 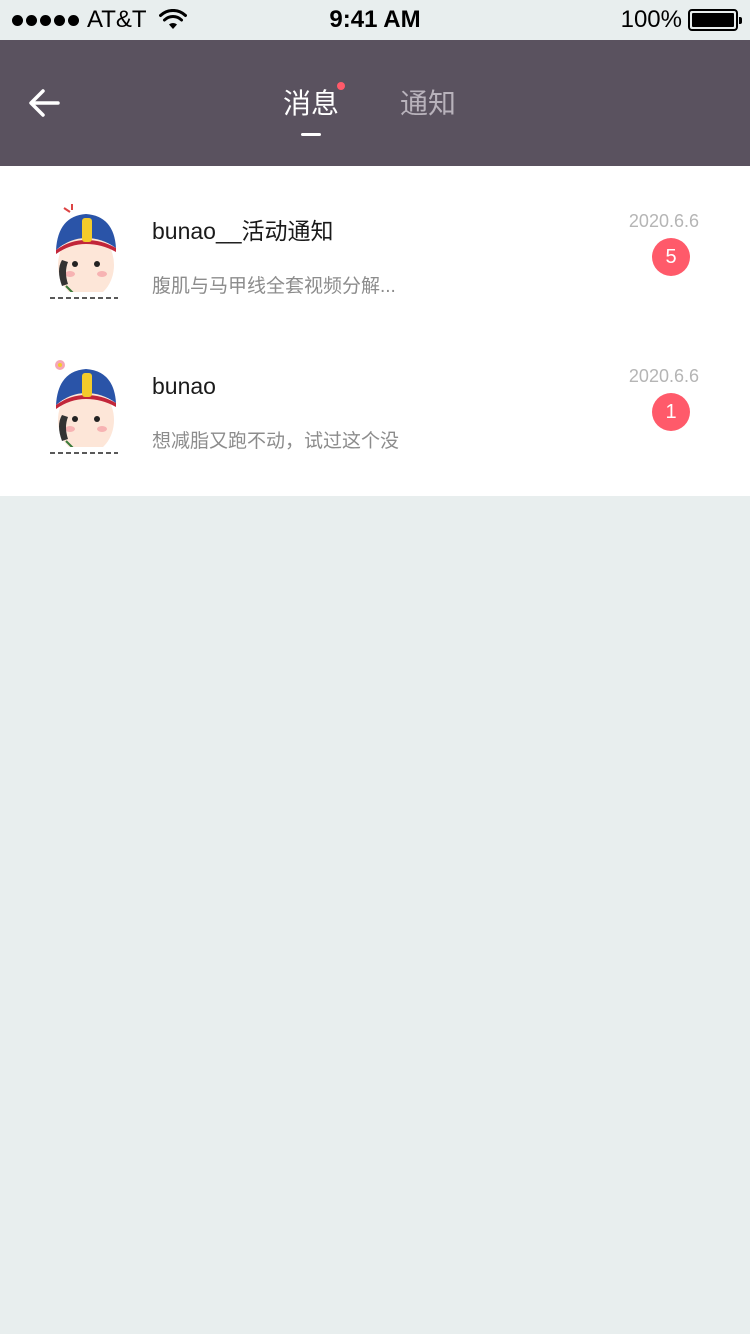 What do you see at coordinates (375, 243) in the screenshot?
I see `message-item: bunao__活动通知 腹肌与马甲线全套视频分解... 2020.6.6 5` at bounding box center [375, 243].